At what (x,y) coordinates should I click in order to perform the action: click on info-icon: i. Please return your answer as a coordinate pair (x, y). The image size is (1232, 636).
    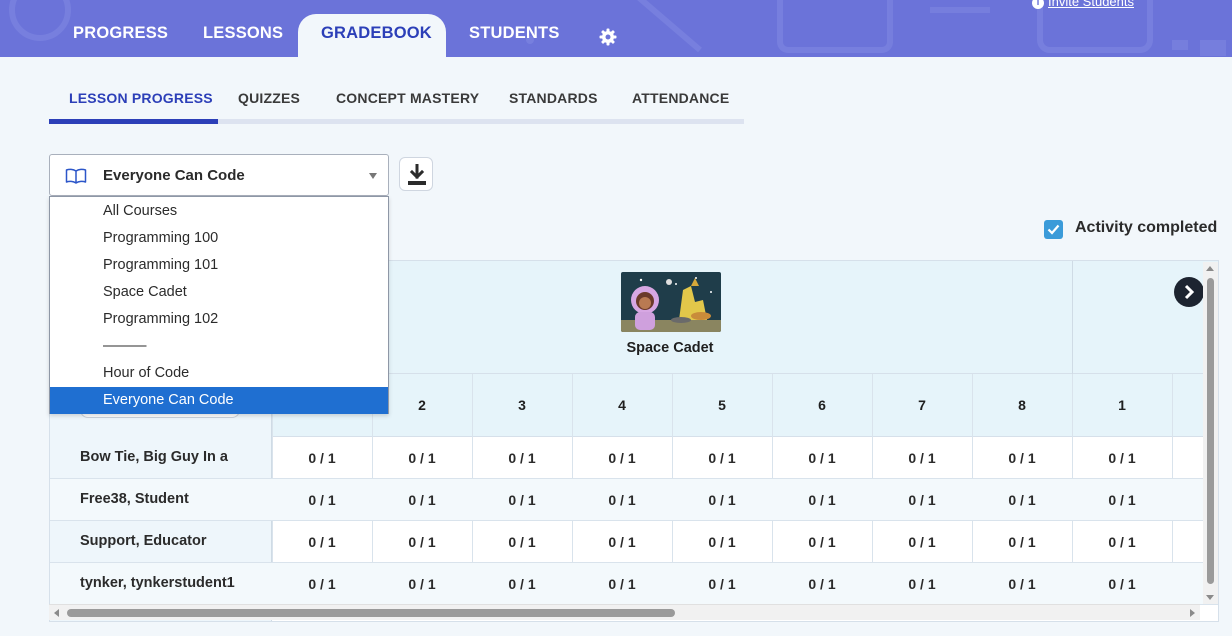
    Looking at the image, I should click on (1038, 4).